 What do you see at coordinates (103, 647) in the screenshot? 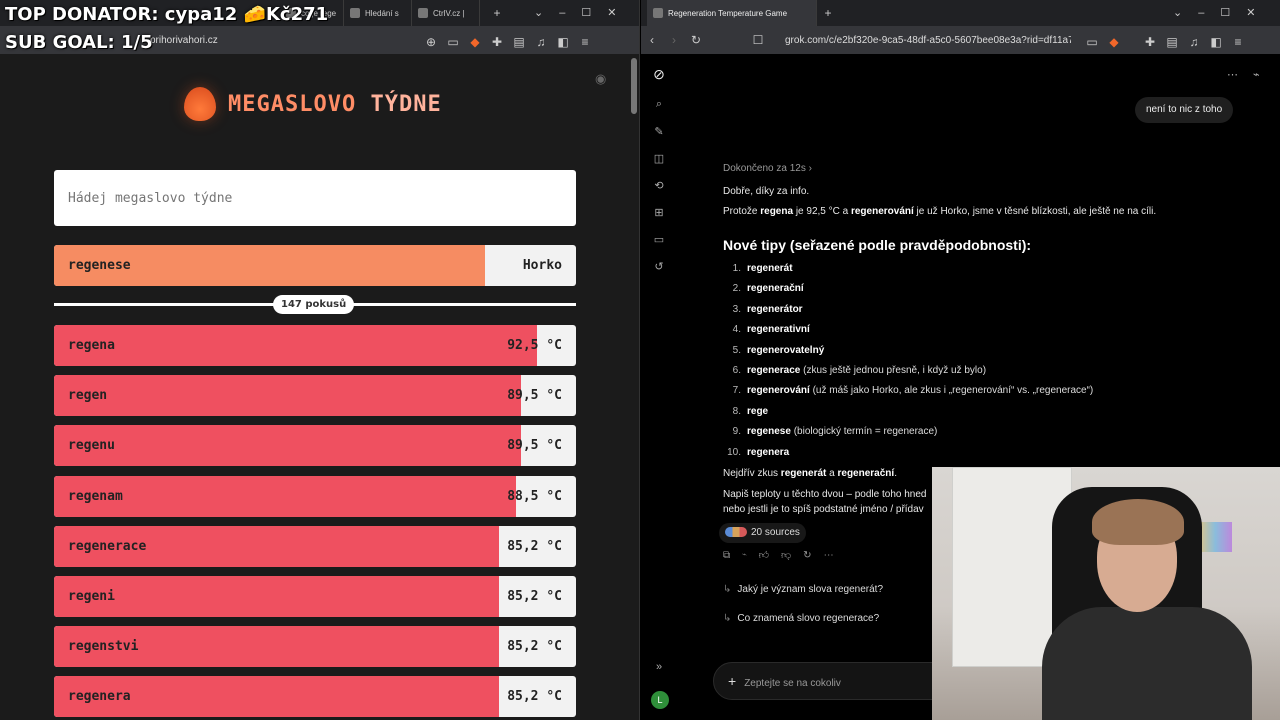
I see `guess-word: regenstvi` at bounding box center [103, 647].